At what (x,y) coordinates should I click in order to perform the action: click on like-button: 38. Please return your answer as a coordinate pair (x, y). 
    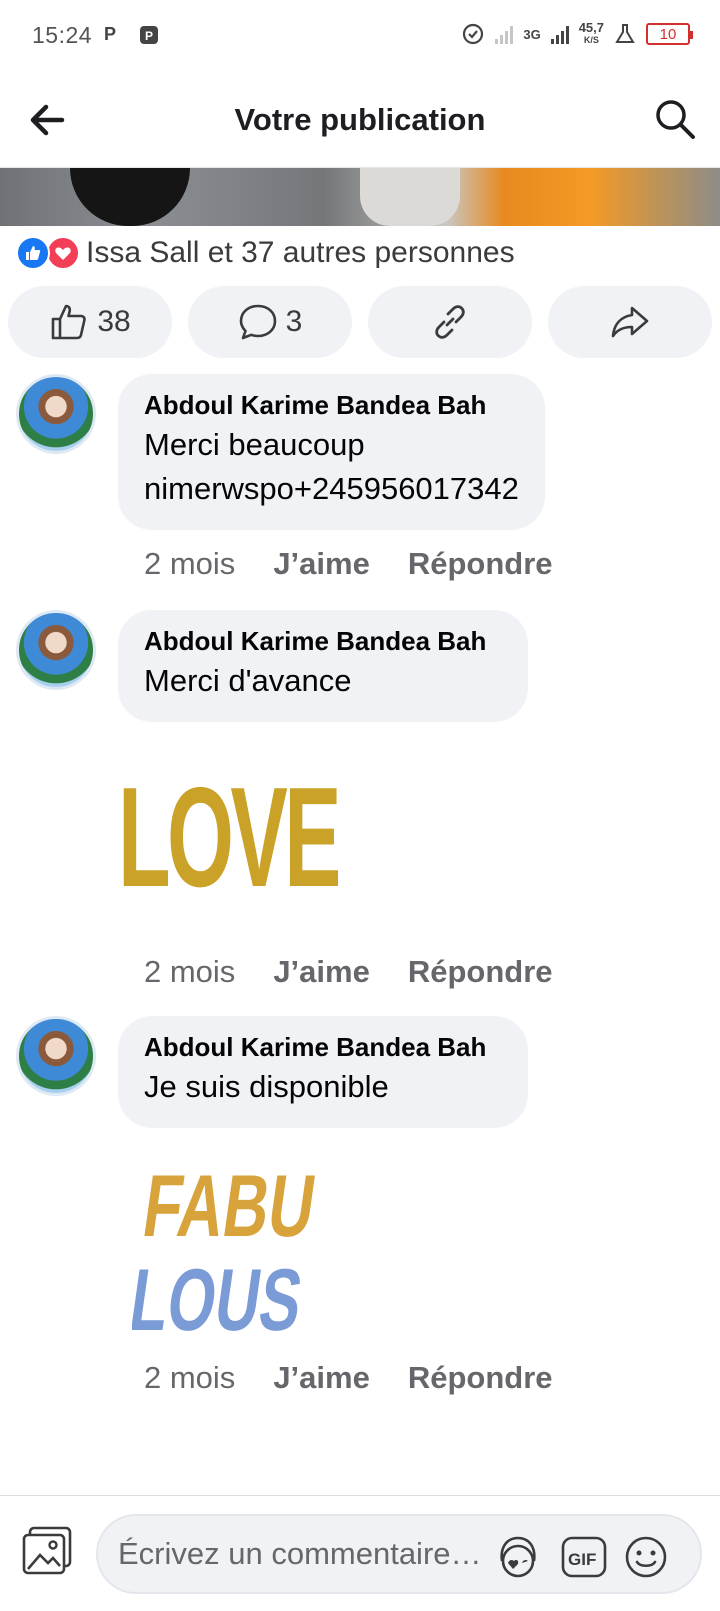
    Looking at the image, I should click on (90, 322).